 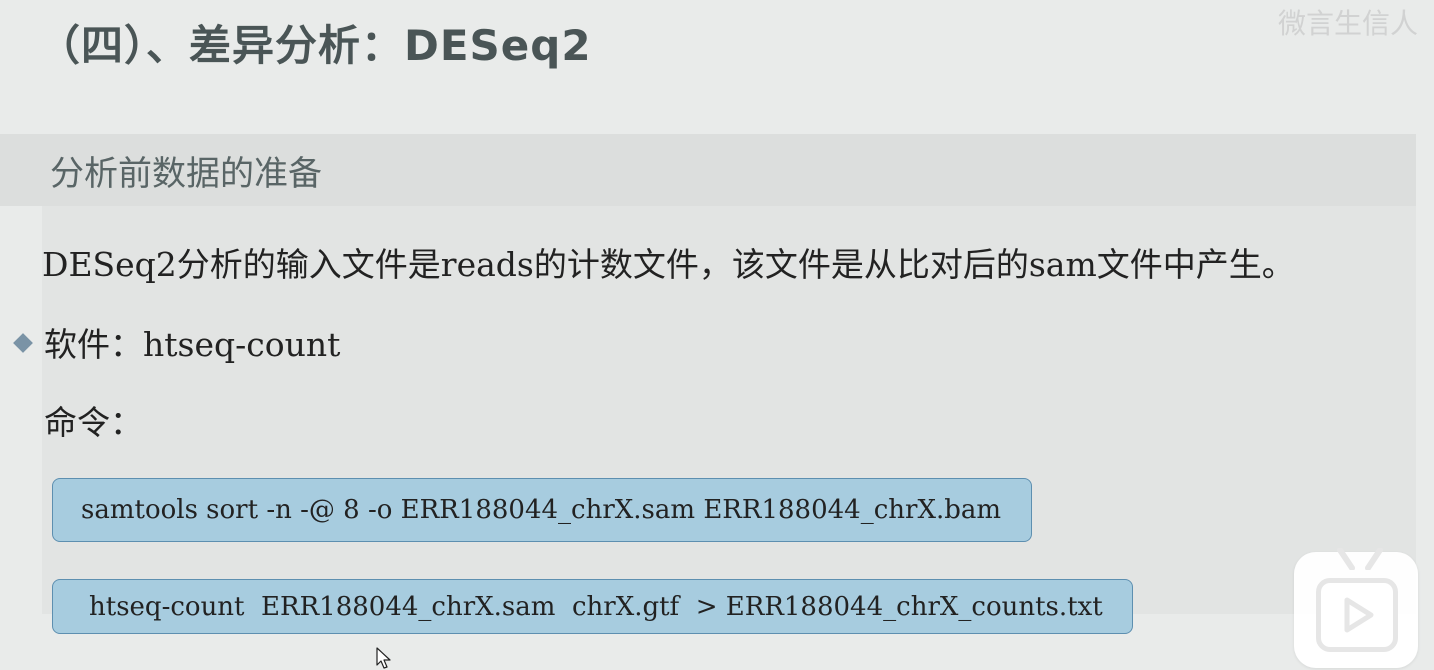 What do you see at coordinates (1347, 23) in the screenshot?
I see `watermark: 微言生信人` at bounding box center [1347, 23].